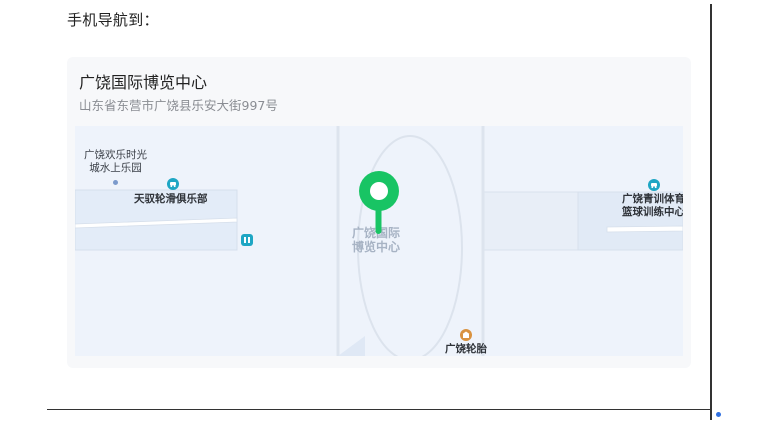  Describe the element at coordinates (247, 240) in the screenshot. I see `restroom-icon` at that location.